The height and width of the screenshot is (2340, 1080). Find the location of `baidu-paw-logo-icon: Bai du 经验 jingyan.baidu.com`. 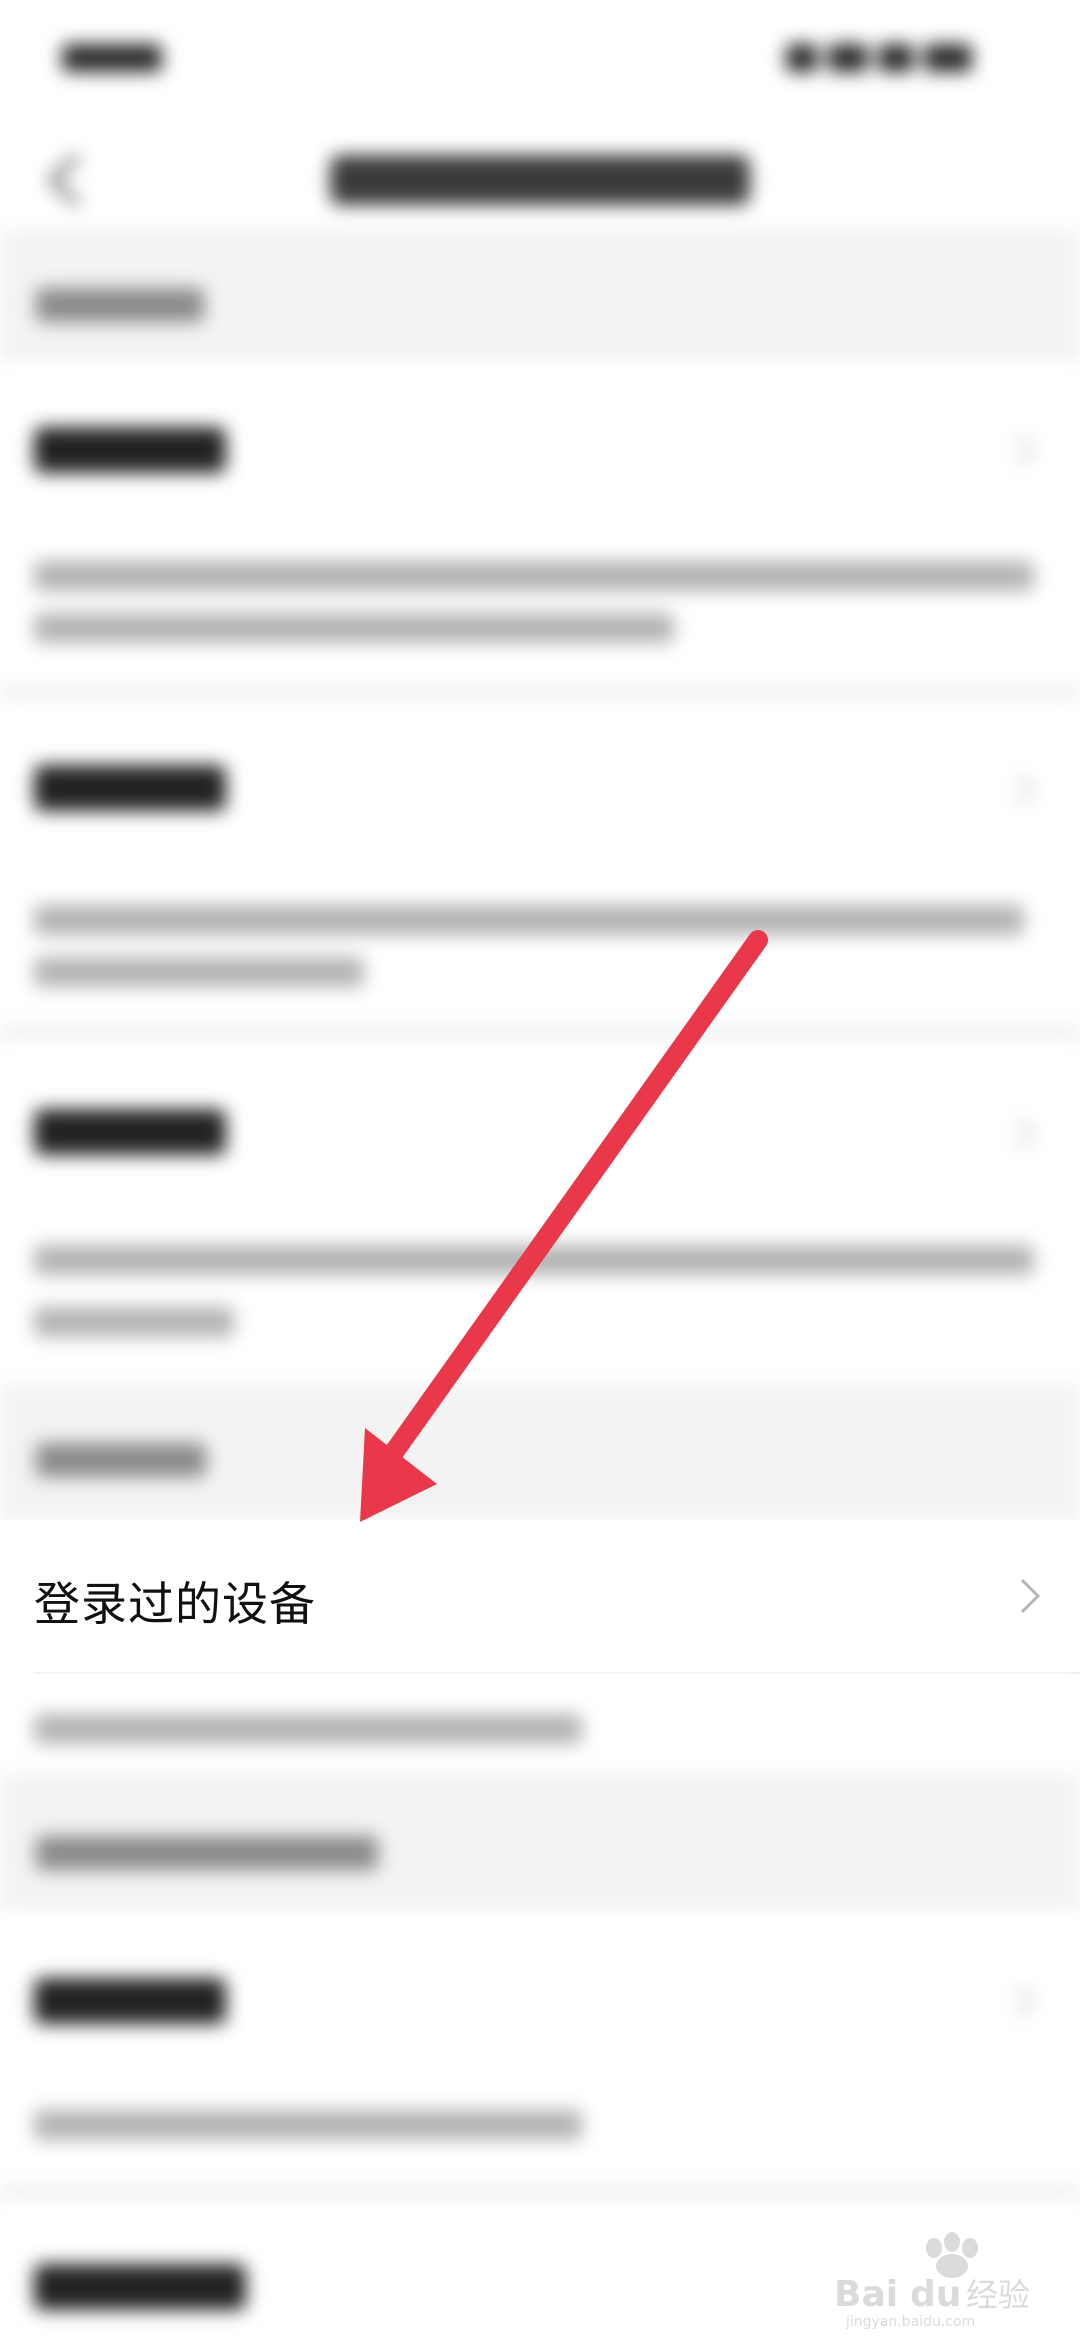

baidu-paw-logo-icon: Bai du 经验 jingyan.baidu.com is located at coordinates (932, 2281).